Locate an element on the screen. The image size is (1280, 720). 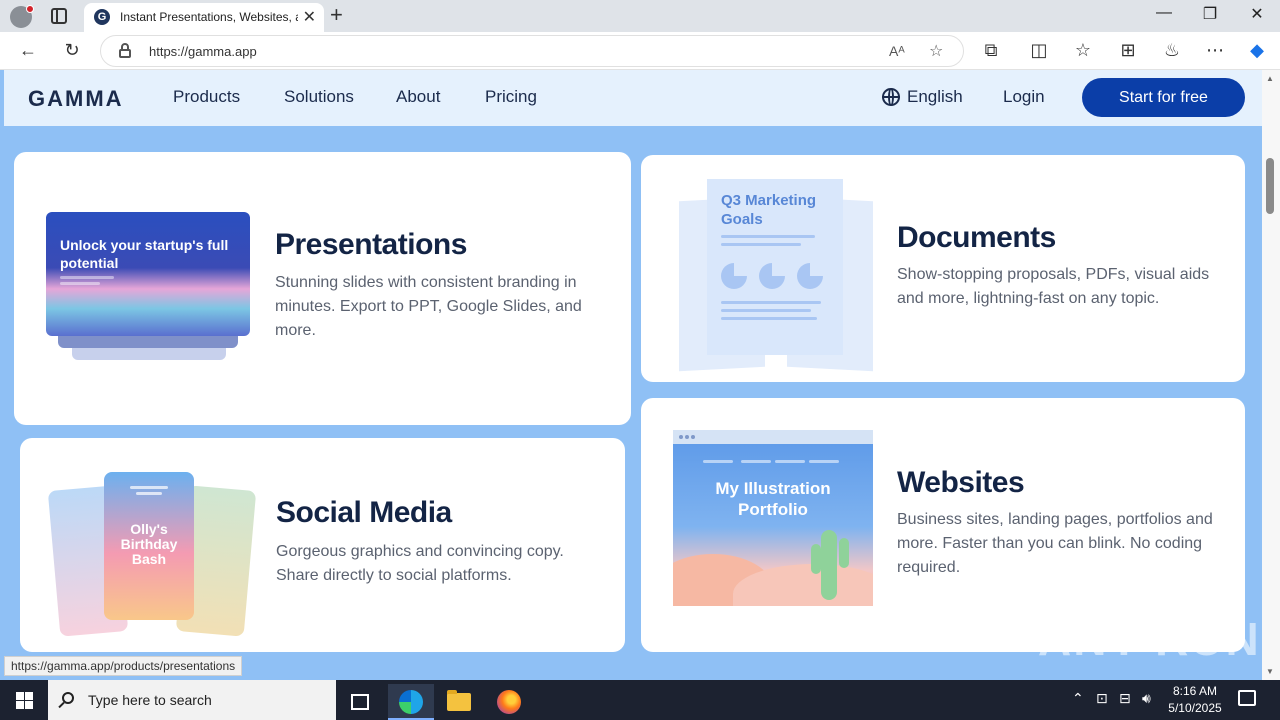
slide-heading: Unlock your startup's full potential is located at coordinates (144, 254).